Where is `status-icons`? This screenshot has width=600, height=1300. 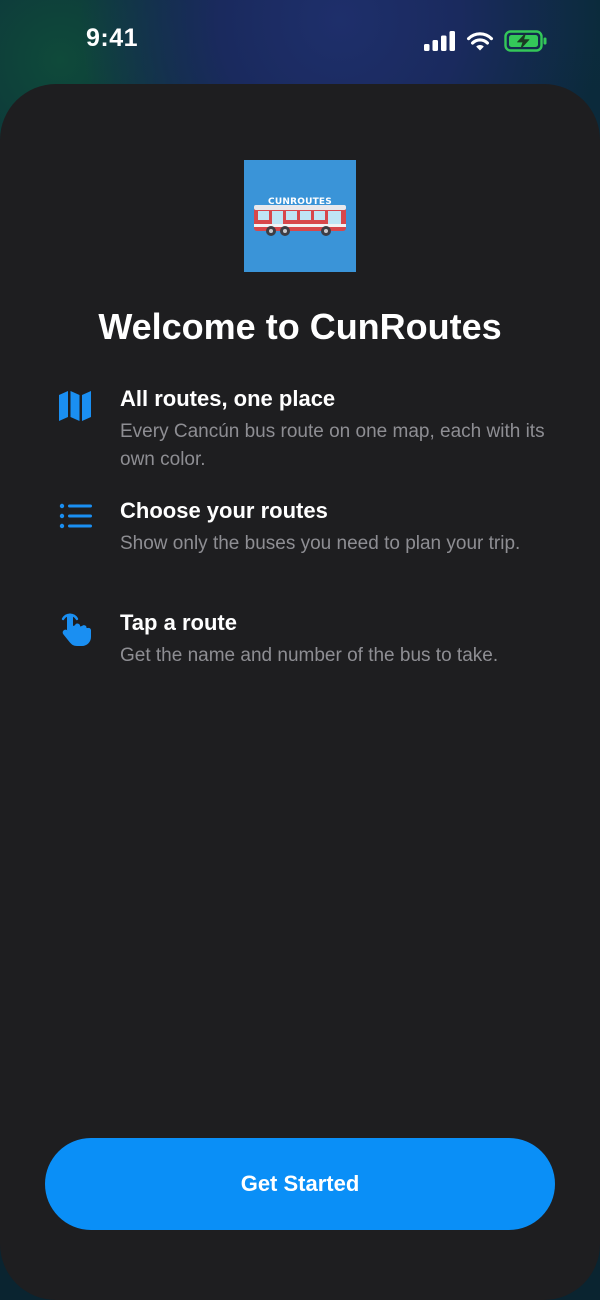 status-icons is located at coordinates (486, 41).